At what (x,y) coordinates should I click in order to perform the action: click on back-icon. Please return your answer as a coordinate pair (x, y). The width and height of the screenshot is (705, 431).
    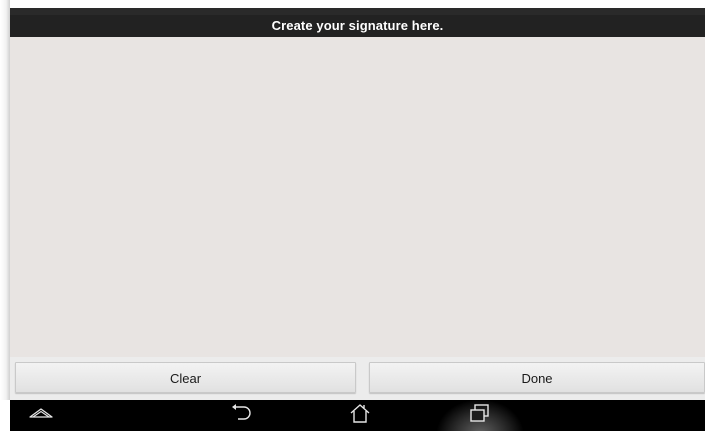
    Looking at the image, I should click on (243, 415).